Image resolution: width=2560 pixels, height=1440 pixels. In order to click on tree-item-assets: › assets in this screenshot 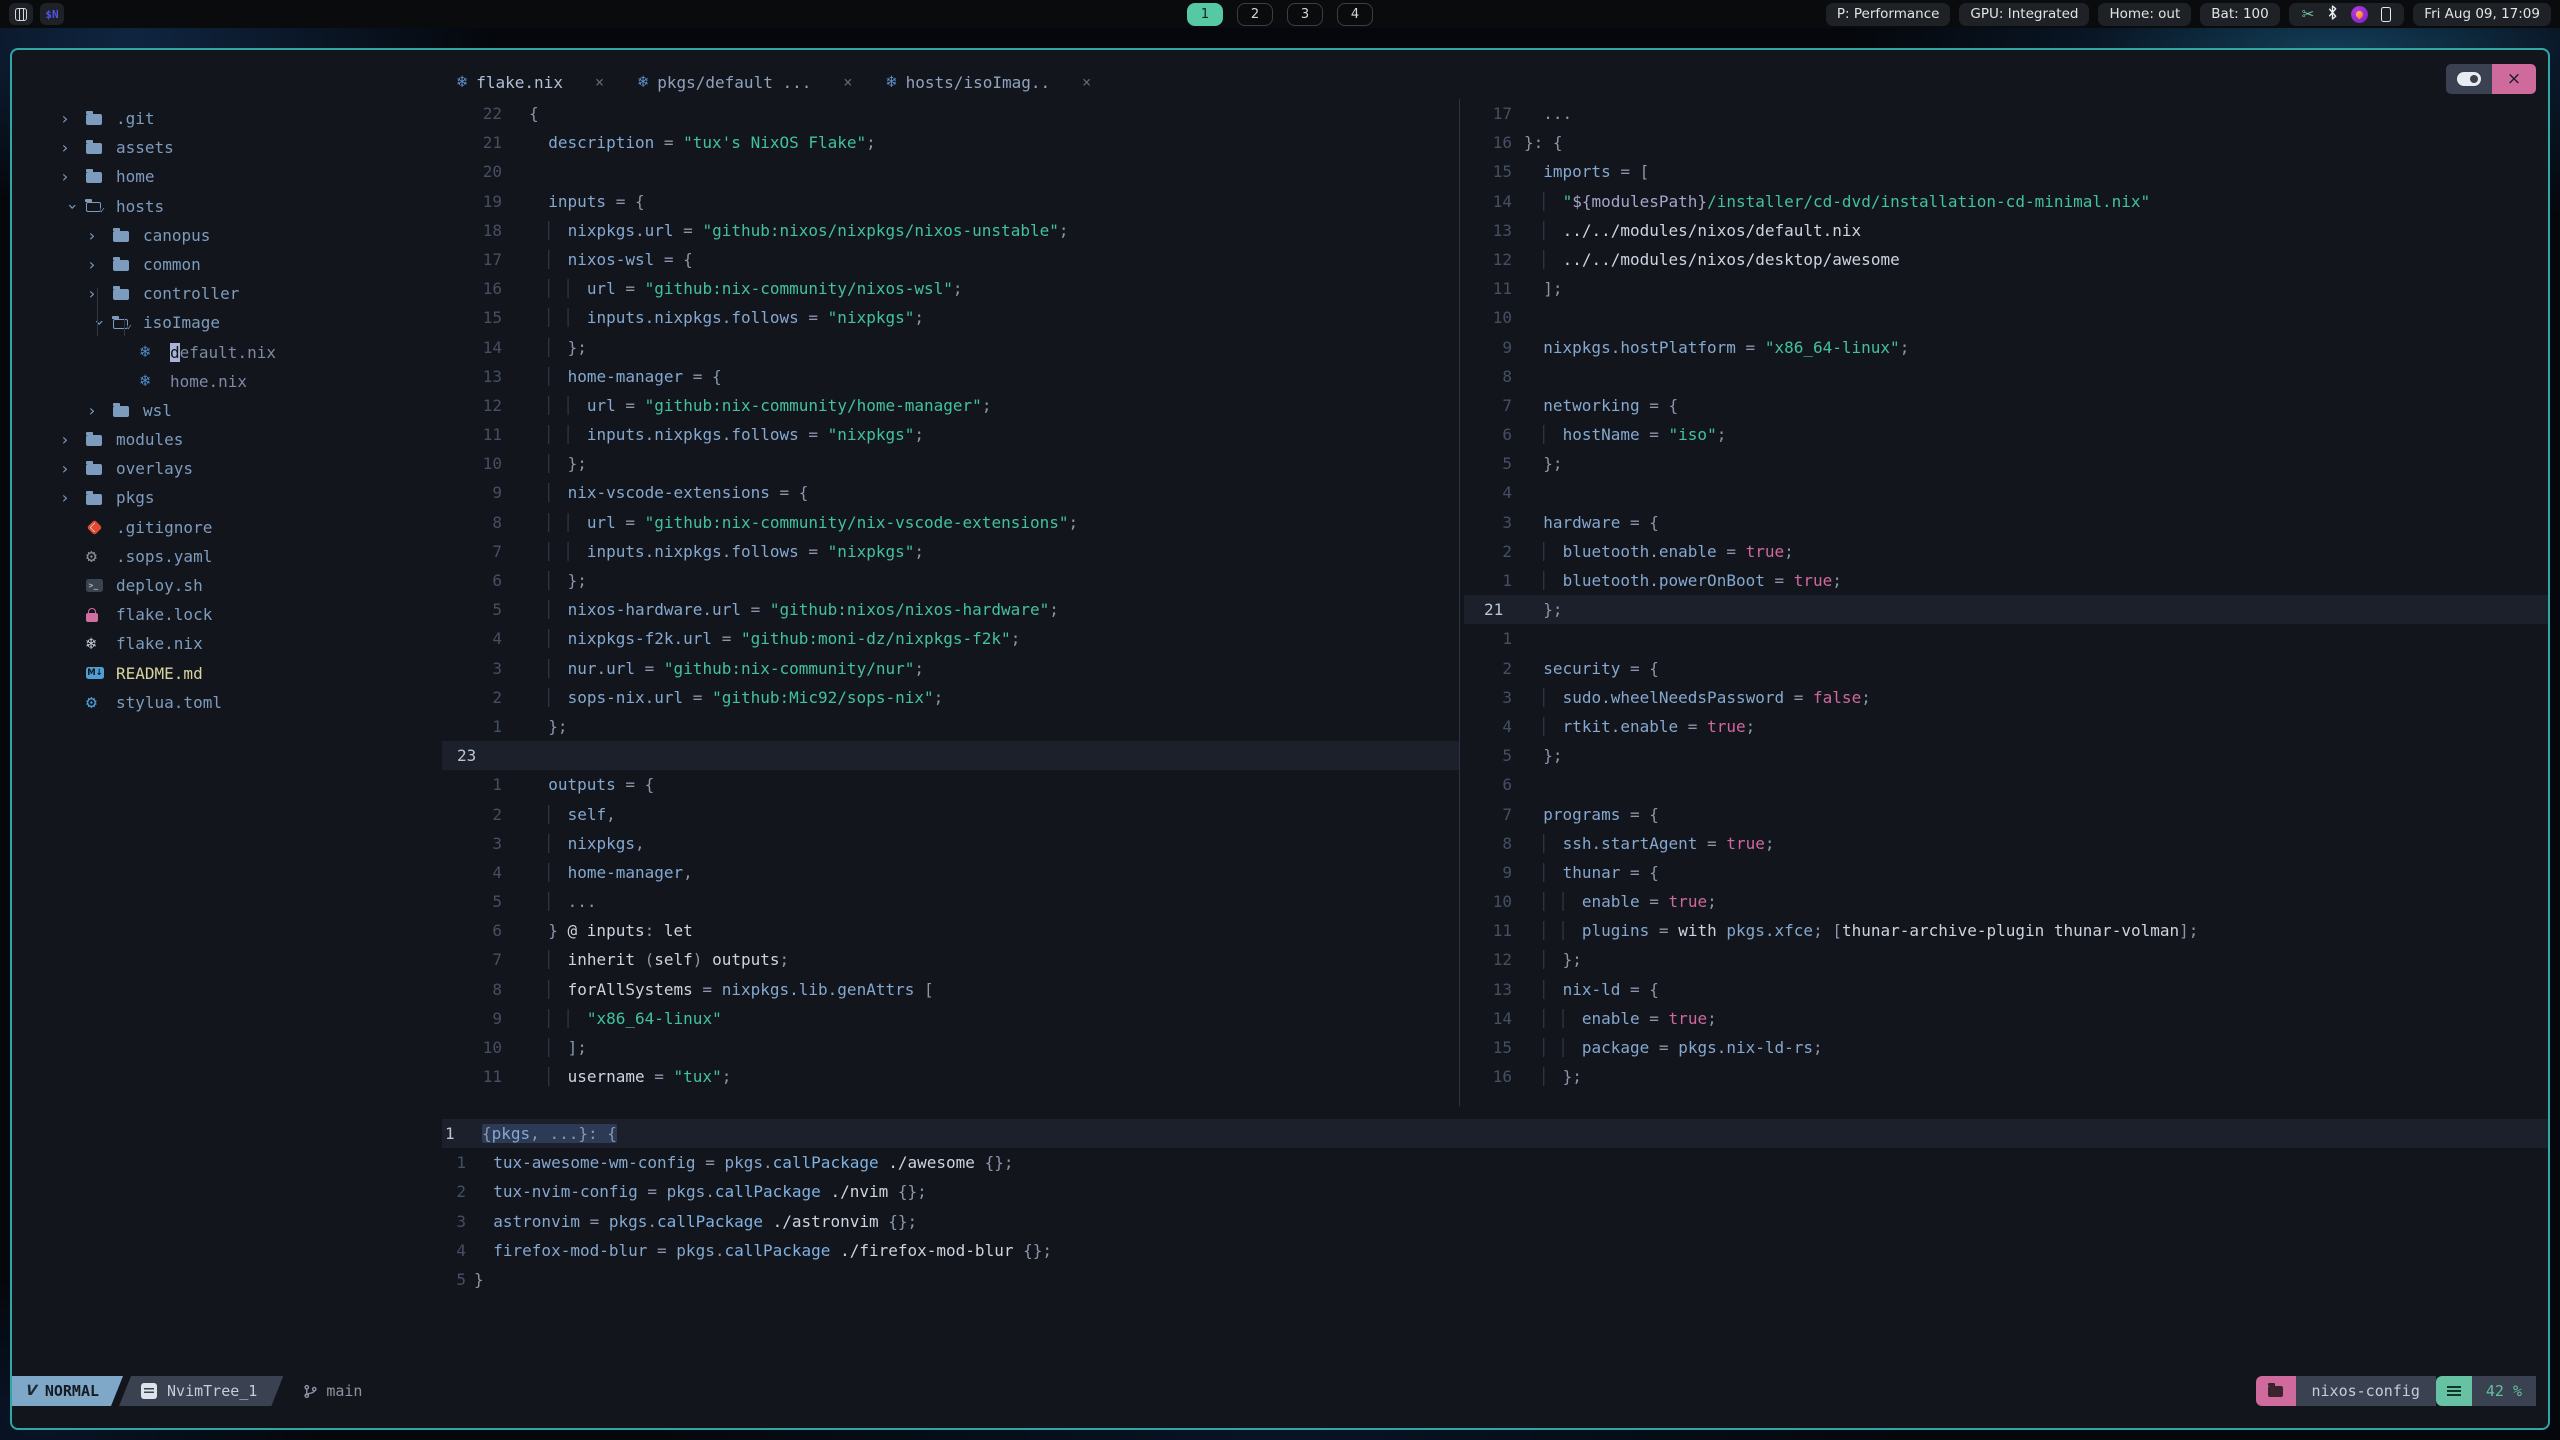, I will do `click(228, 147)`.